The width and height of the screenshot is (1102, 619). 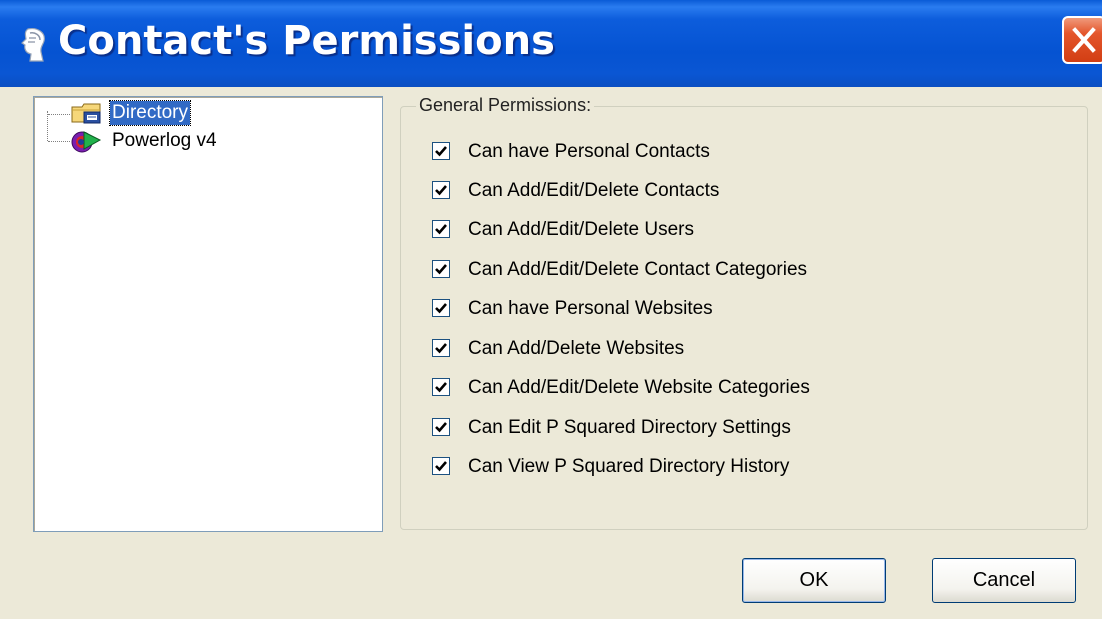 What do you see at coordinates (732, 152) in the screenshot?
I see `permission-row: Can have Personal Contacts` at bounding box center [732, 152].